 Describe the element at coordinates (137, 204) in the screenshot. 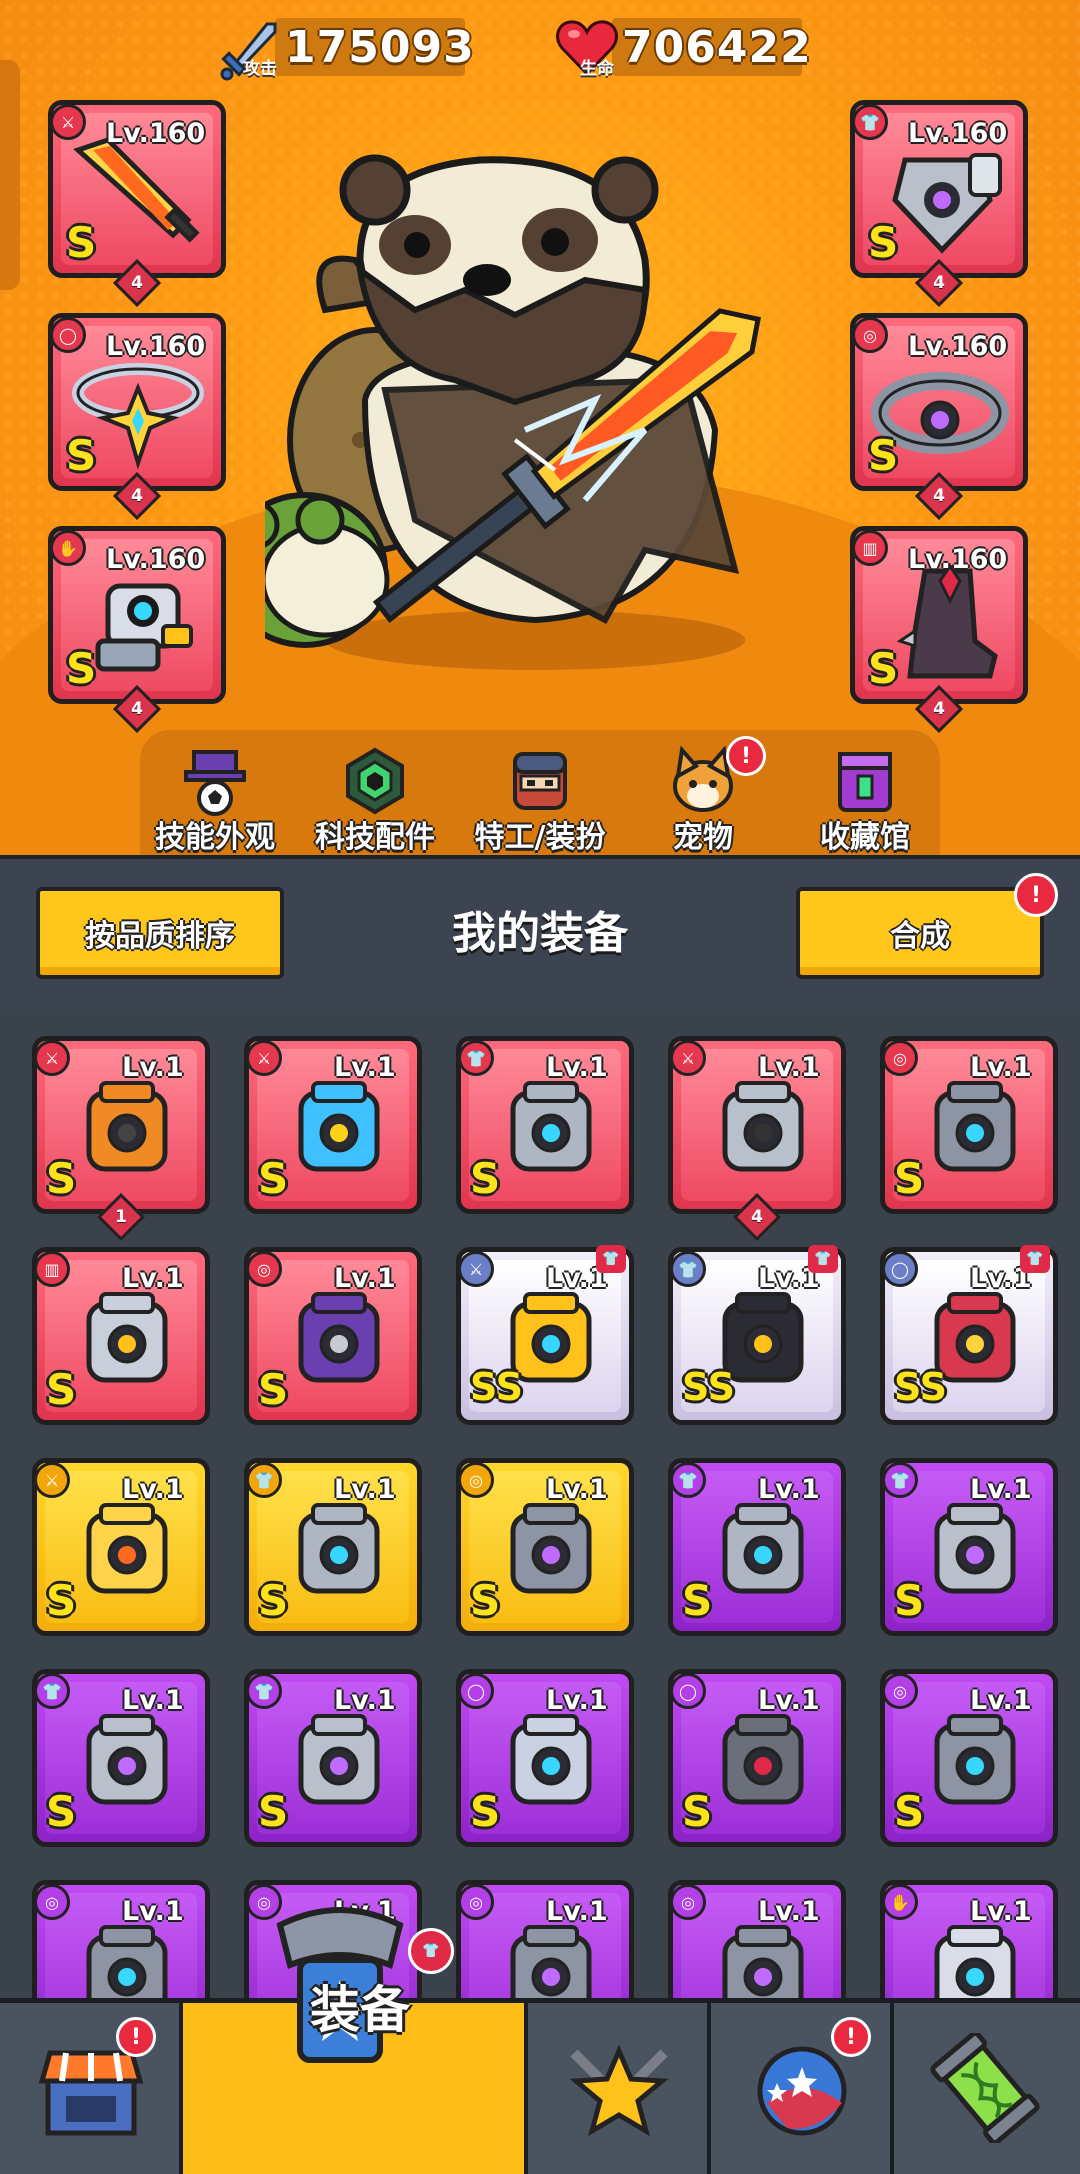

I see `equip-slot-weapon: ⚔ Lv.160 S 4` at that location.